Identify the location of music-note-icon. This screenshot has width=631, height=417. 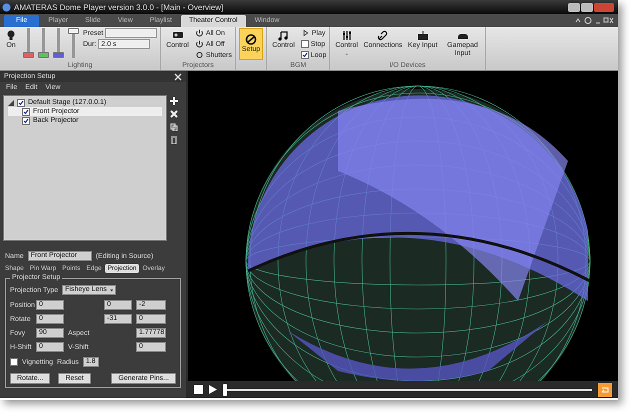
(283, 35).